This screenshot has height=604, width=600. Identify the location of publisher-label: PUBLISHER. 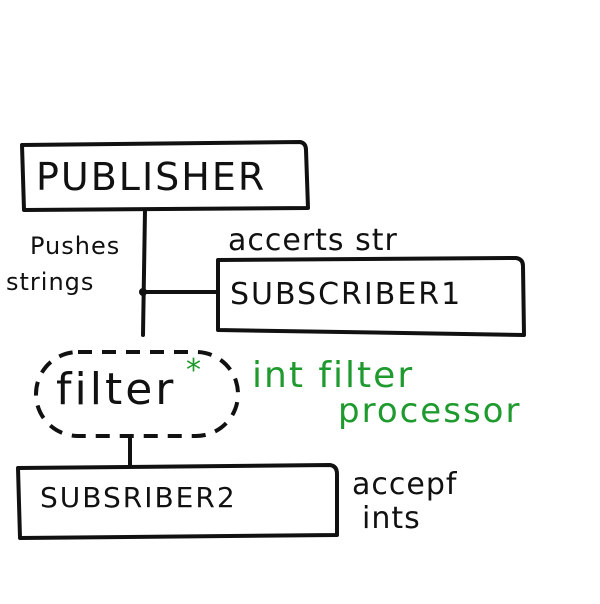
(151, 177).